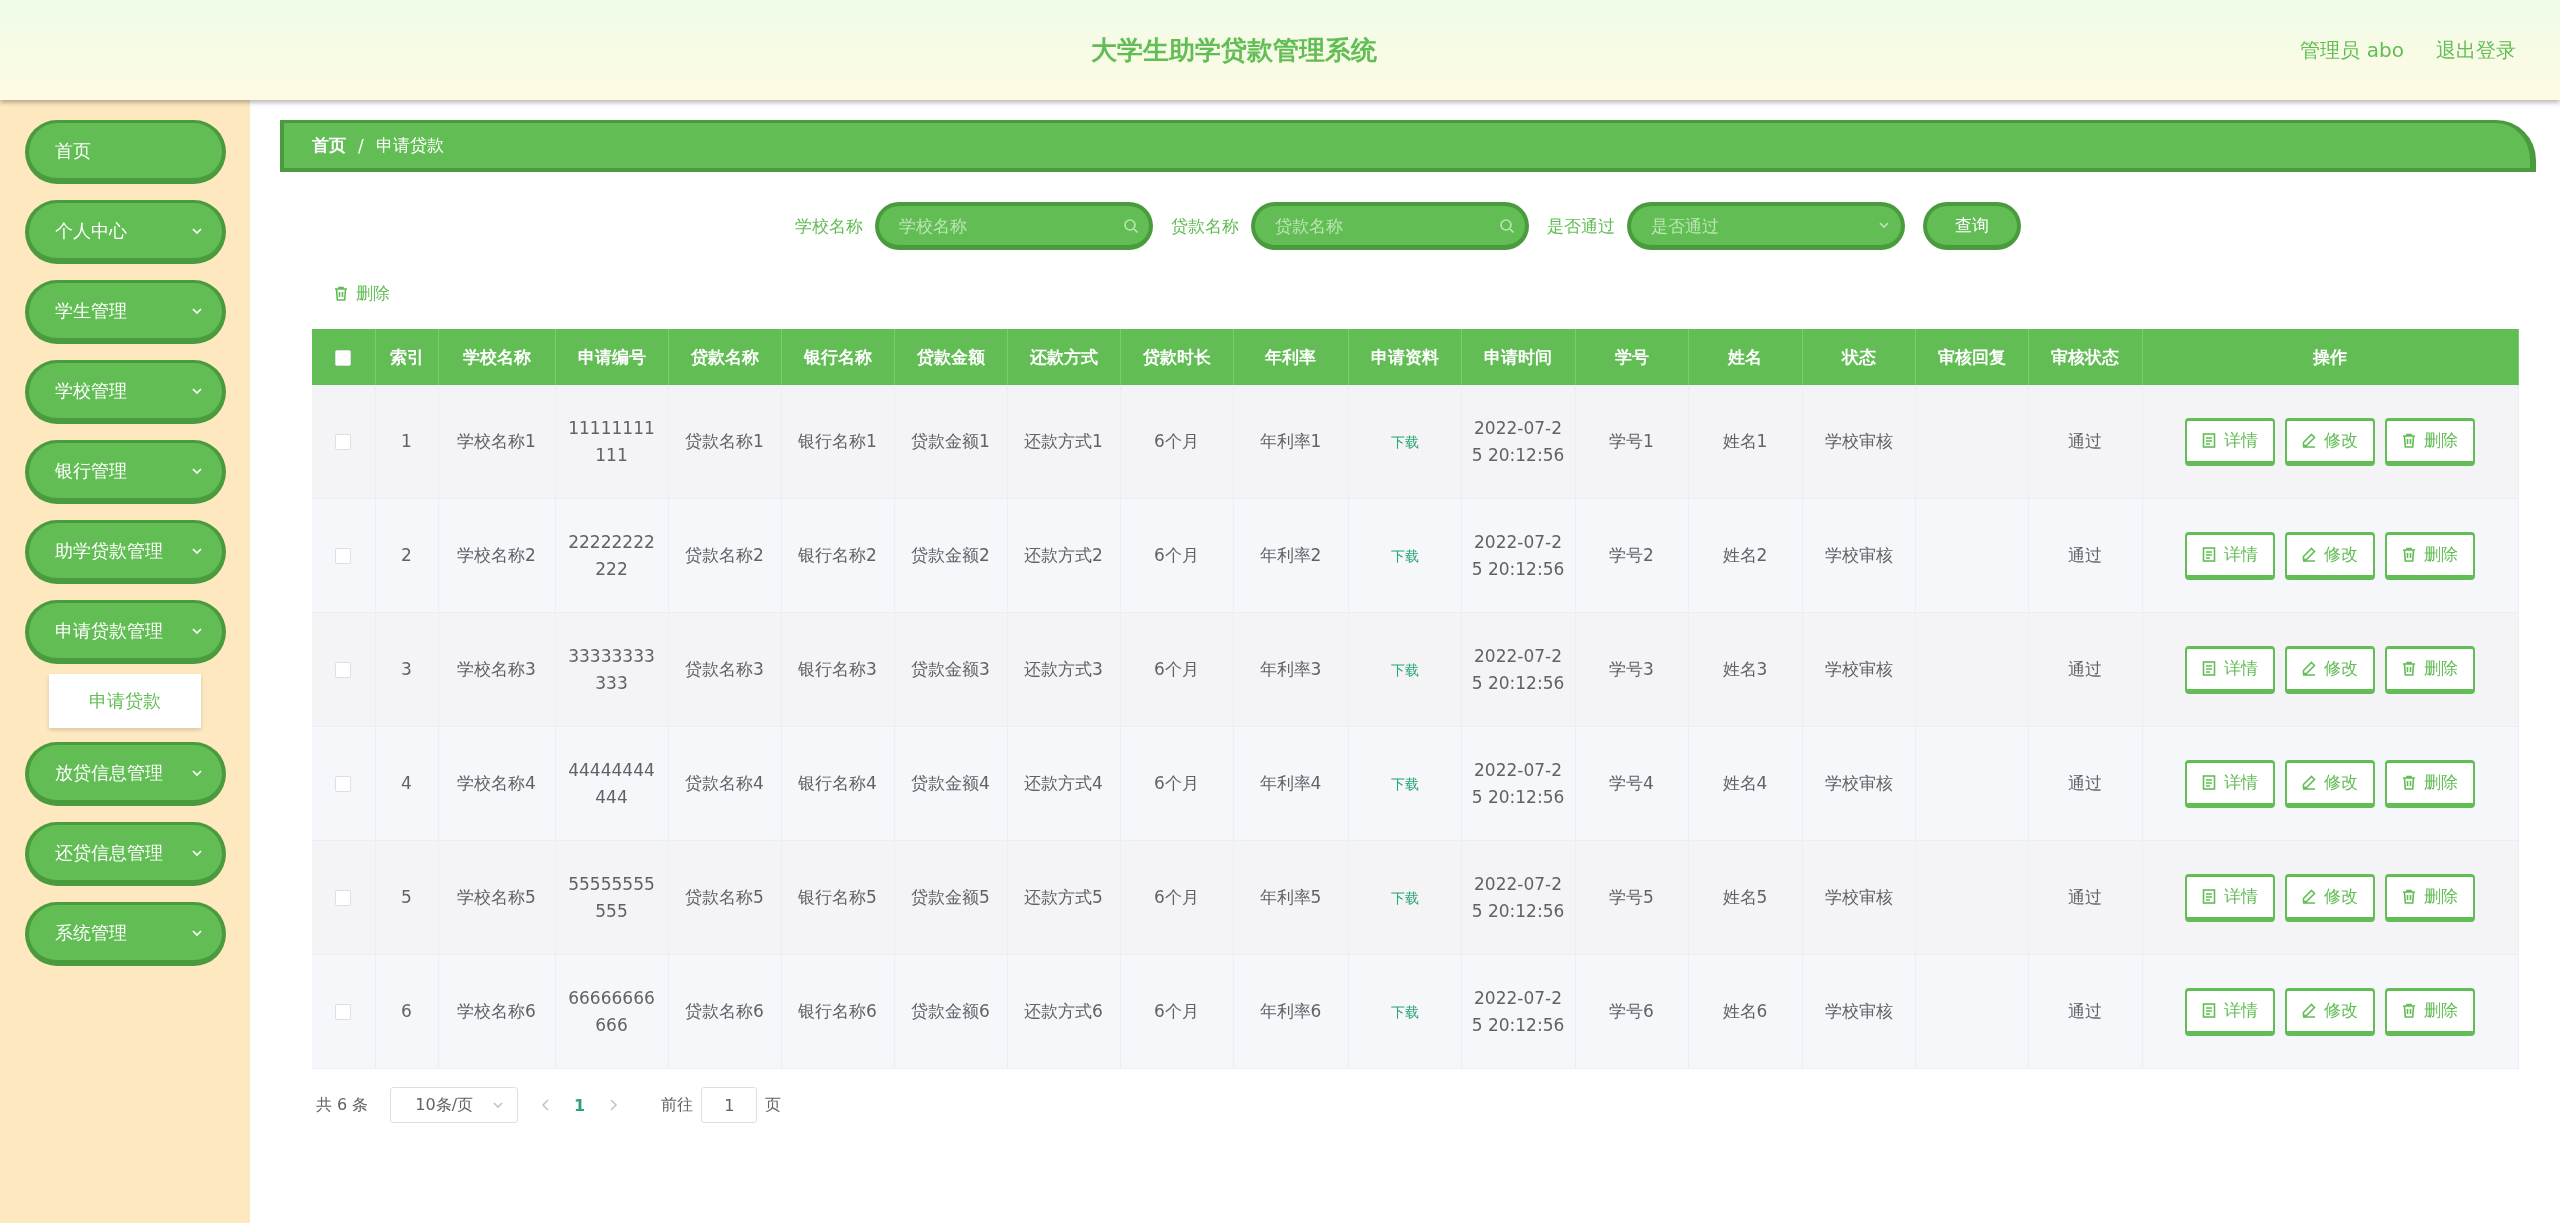 The width and height of the screenshot is (2560, 1223). Describe the element at coordinates (125, 774) in the screenshot. I see `sidebar-menu-item: 放贷信息管理` at that location.